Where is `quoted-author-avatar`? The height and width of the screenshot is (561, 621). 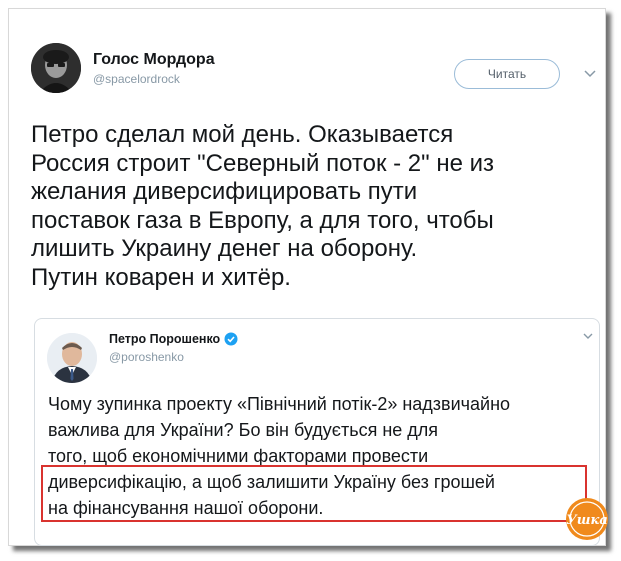 quoted-author-avatar is located at coordinates (72, 358).